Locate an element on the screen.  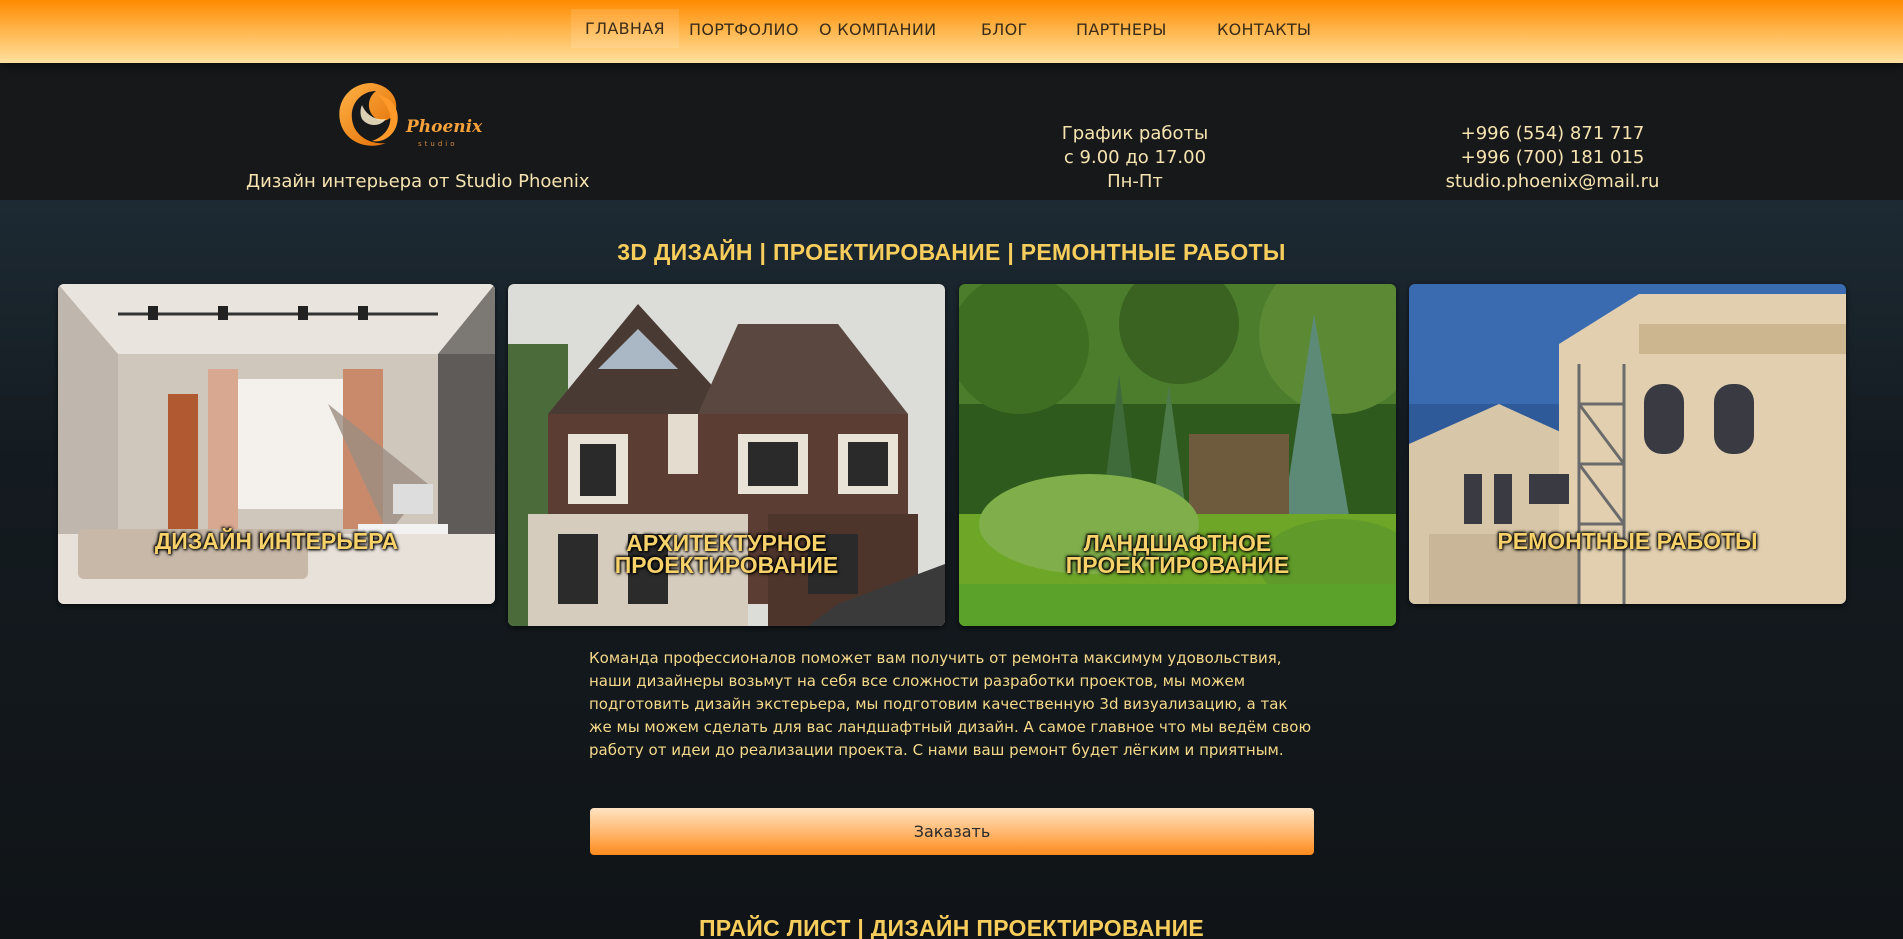
nav-item-blog: БЛОГ is located at coordinates (1004, 29).